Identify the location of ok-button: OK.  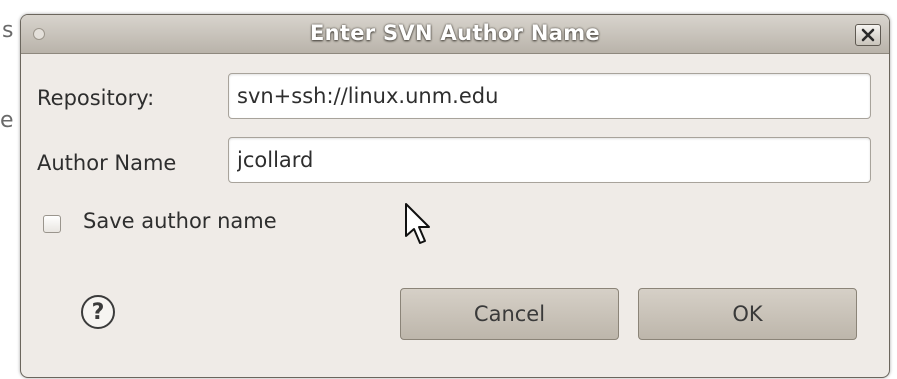
(747, 314).